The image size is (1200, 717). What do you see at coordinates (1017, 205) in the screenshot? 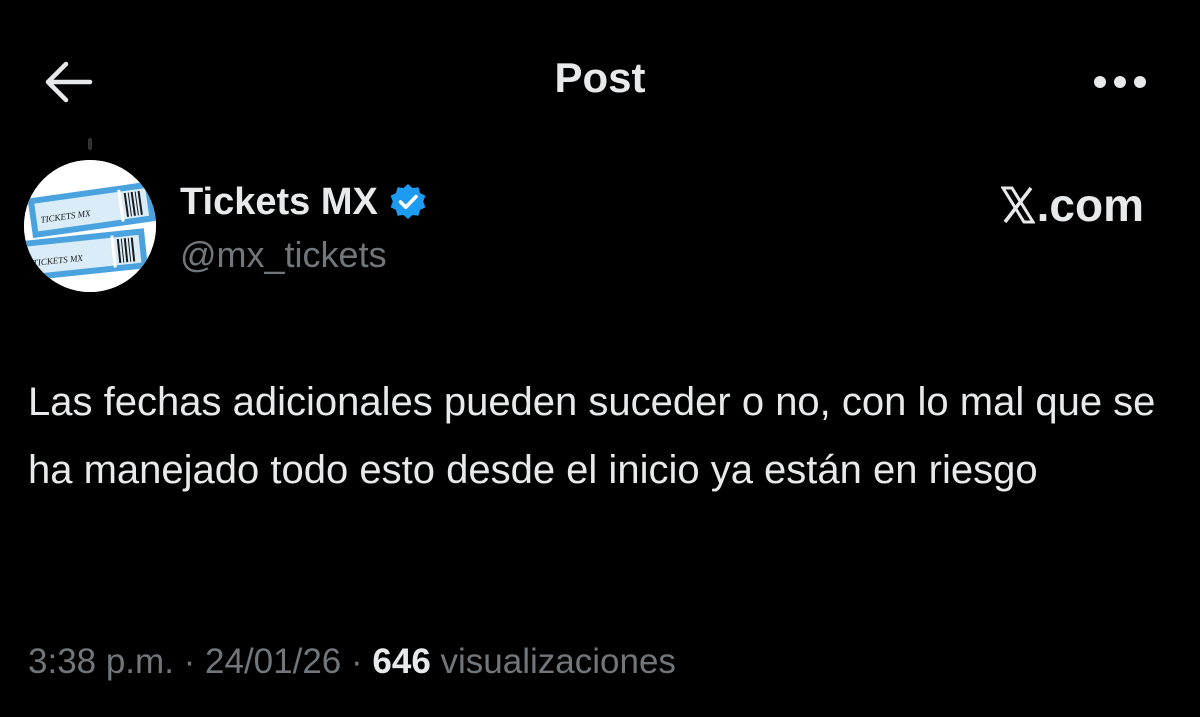
I see `x-logo-icon` at bounding box center [1017, 205].